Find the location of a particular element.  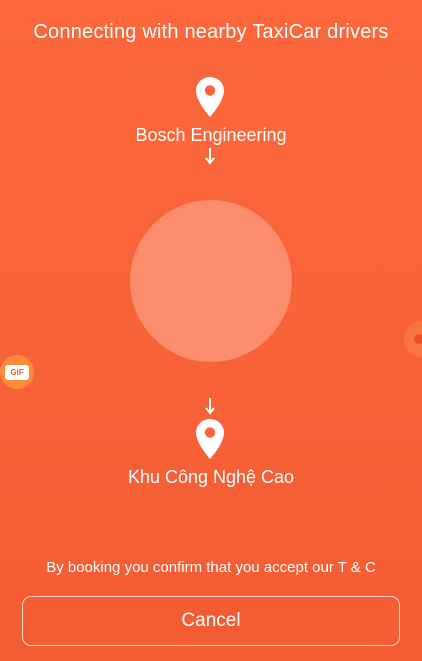

origin-label: Bosch Engineering is located at coordinates (211, 135).